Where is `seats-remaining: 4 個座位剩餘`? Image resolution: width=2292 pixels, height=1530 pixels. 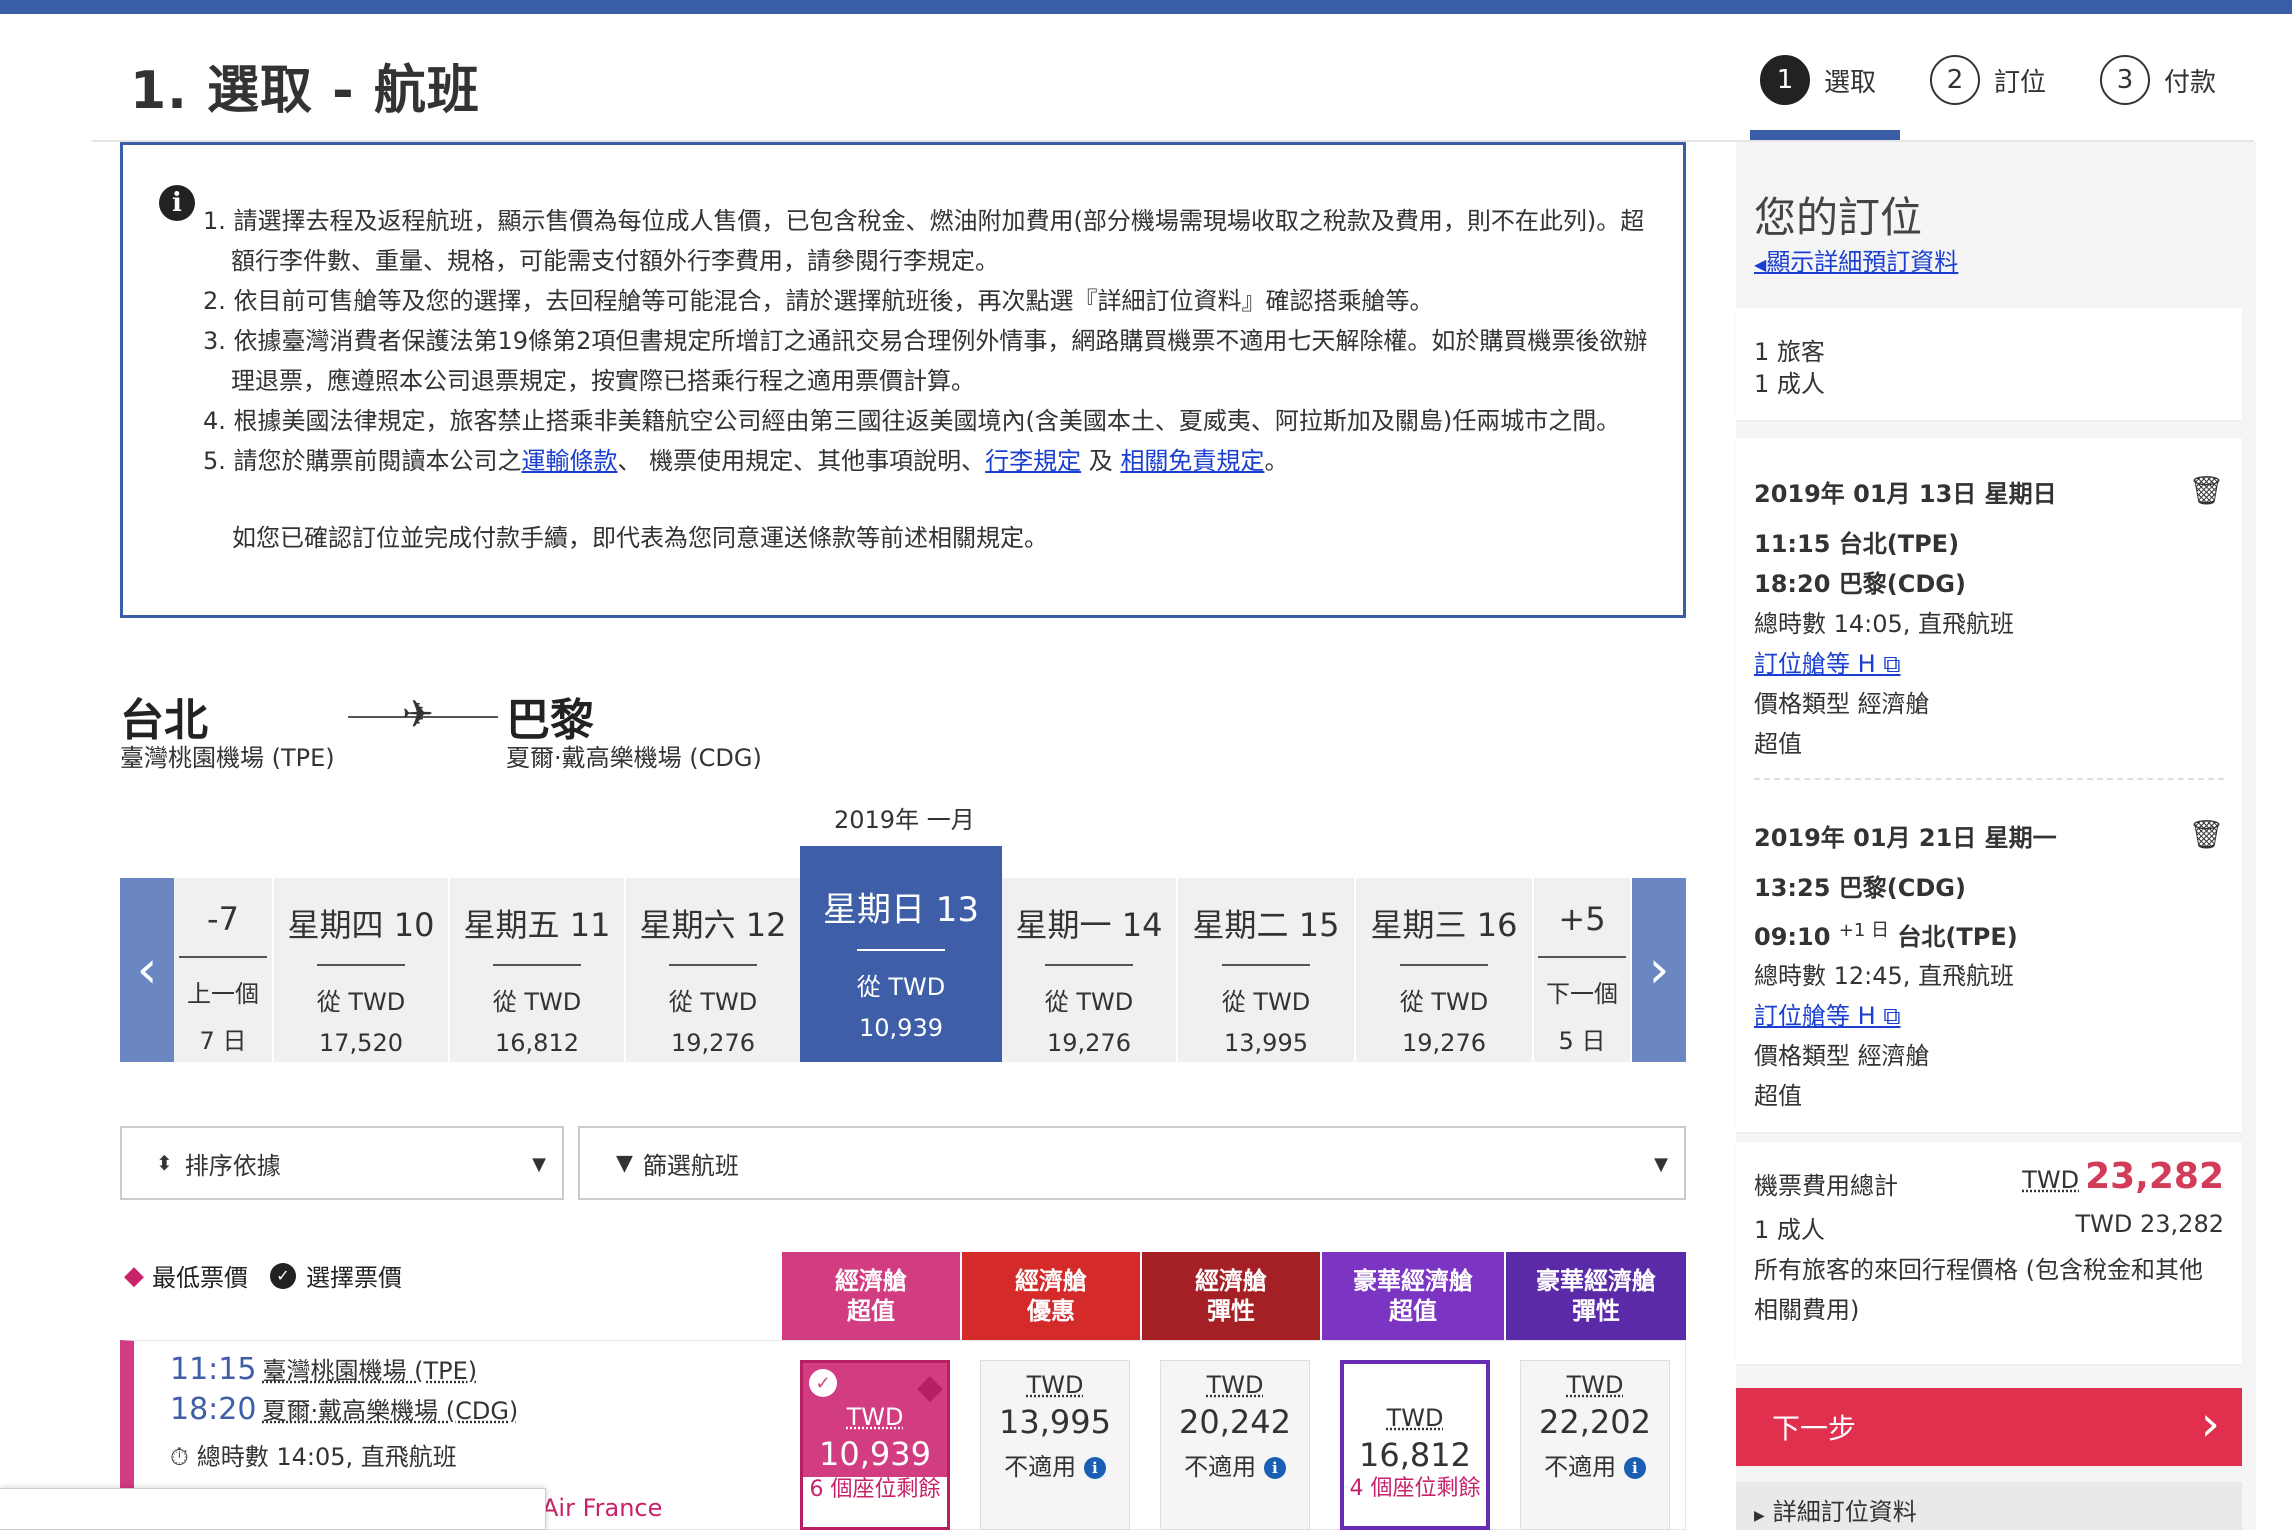
seats-remaining: 4 個座位剩餘 is located at coordinates (1415, 1501).